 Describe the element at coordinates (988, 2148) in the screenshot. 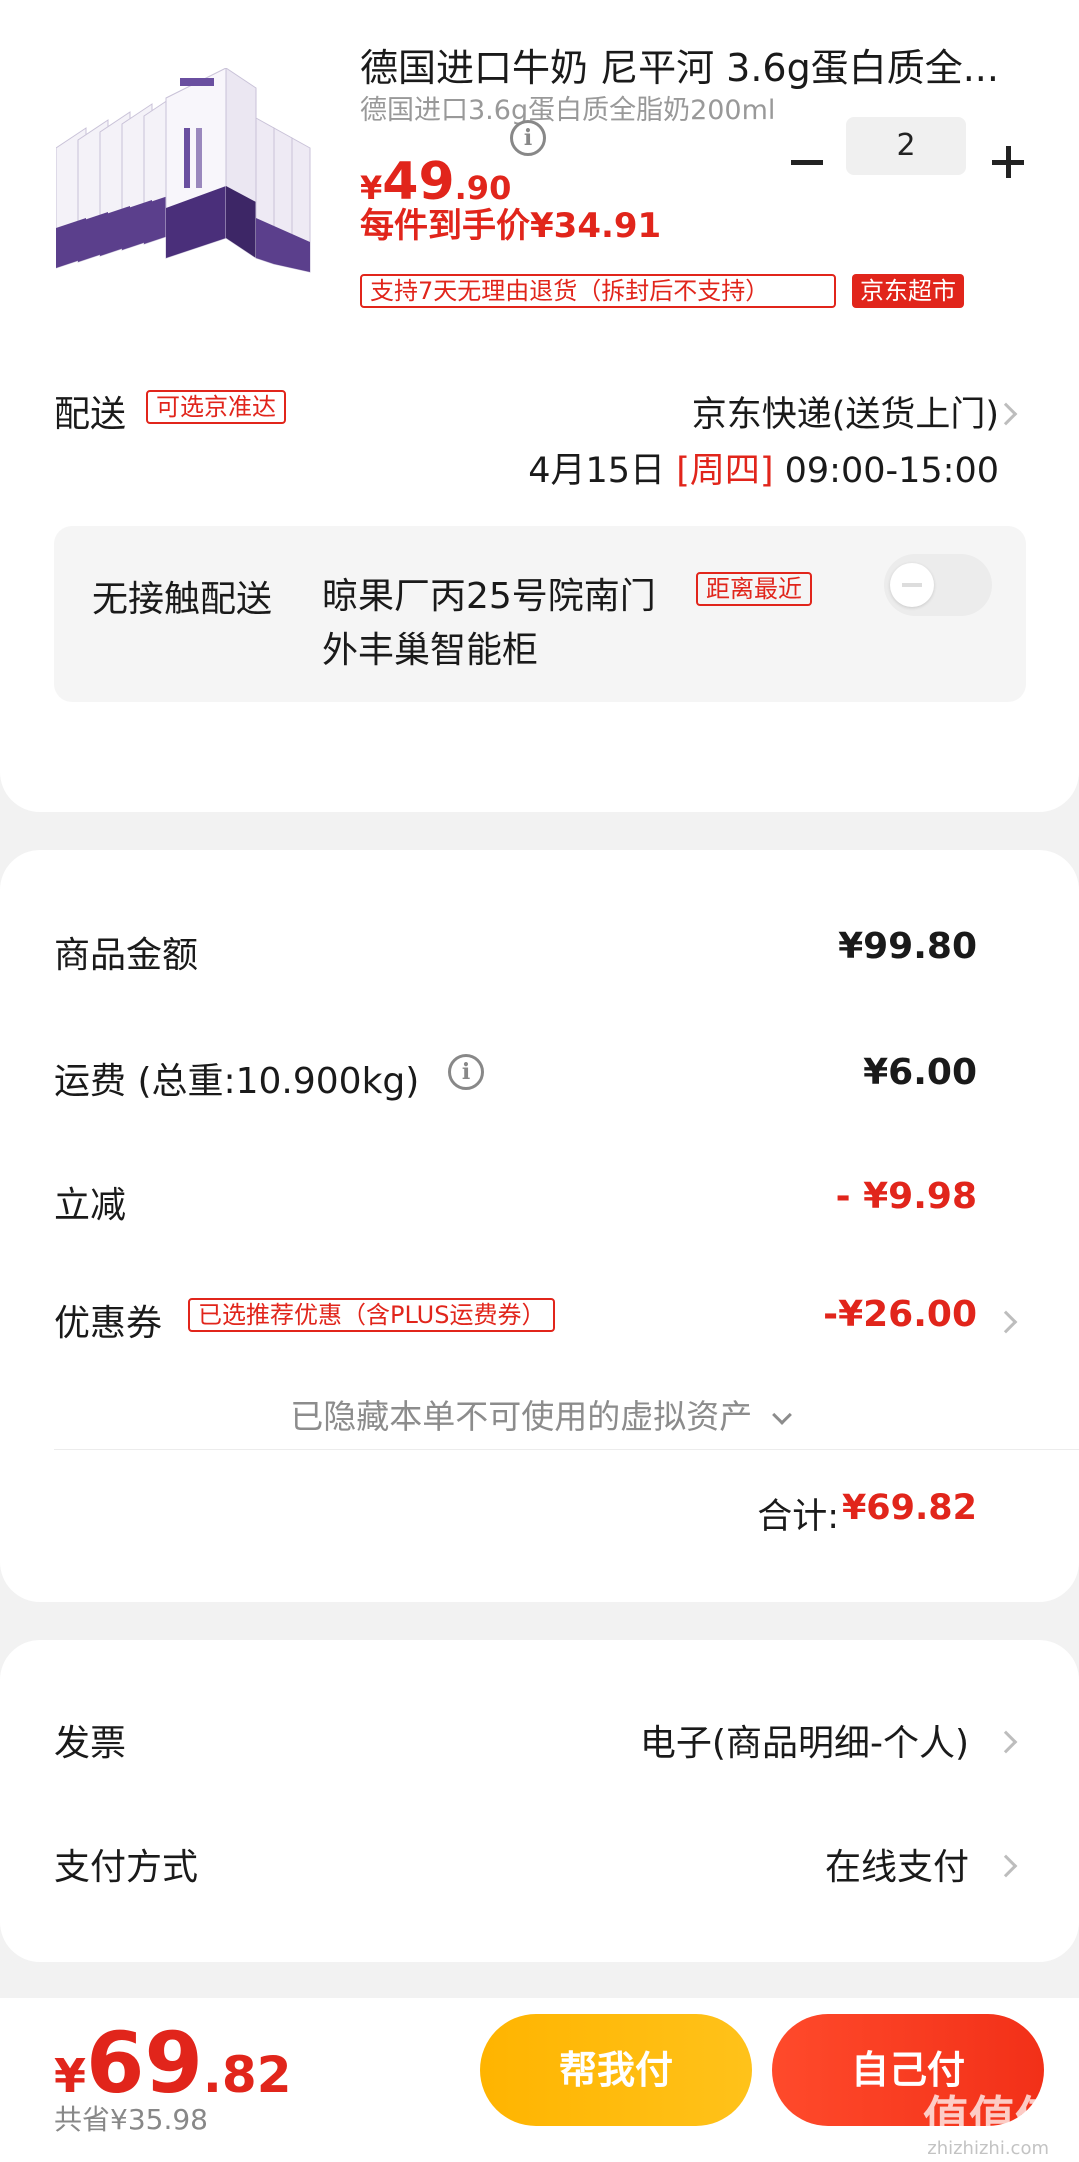

I see `watermark-url: zhizhizhi.com` at that location.